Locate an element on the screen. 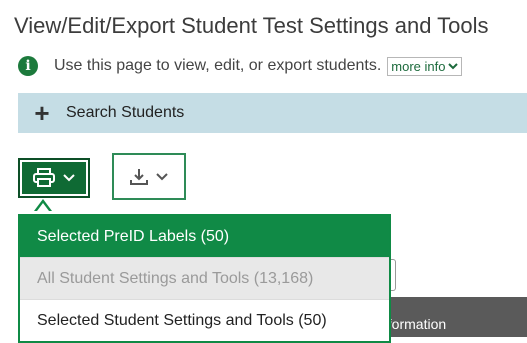  menu-item-label: Selected Student Settings and Tools (50) is located at coordinates (182, 320).